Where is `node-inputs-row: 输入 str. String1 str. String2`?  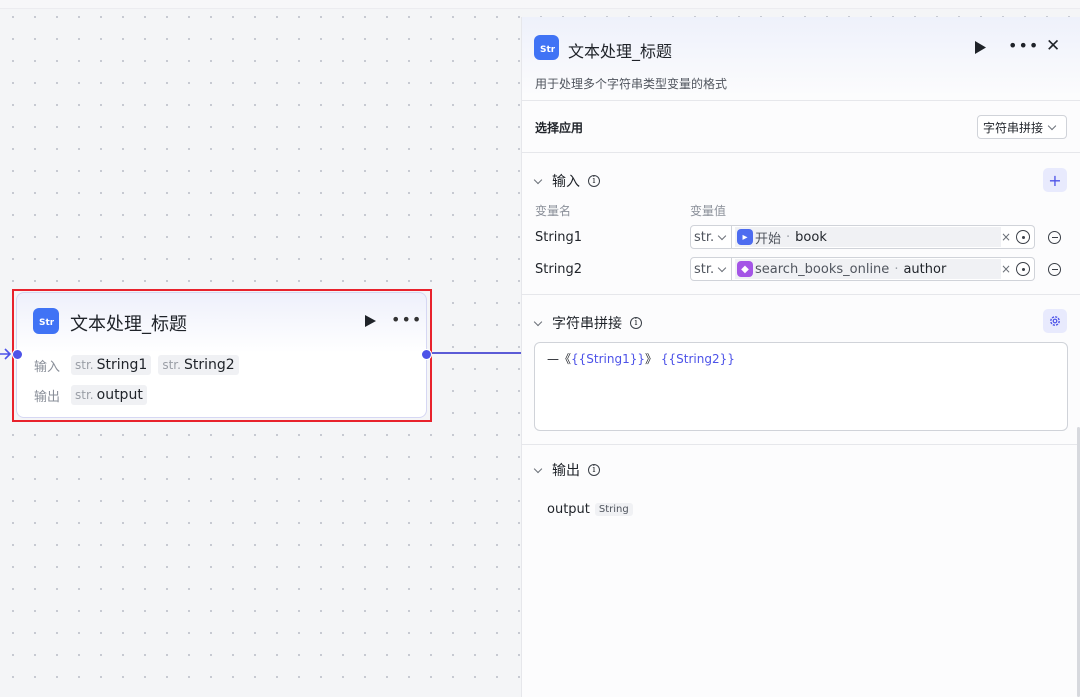 node-inputs-row: 输入 str. String1 str. String2 is located at coordinates (136, 365).